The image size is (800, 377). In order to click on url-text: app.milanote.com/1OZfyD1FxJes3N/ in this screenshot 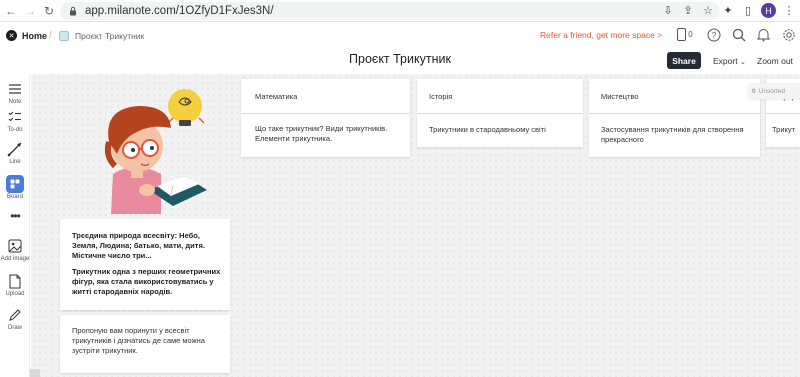, I will do `click(179, 11)`.